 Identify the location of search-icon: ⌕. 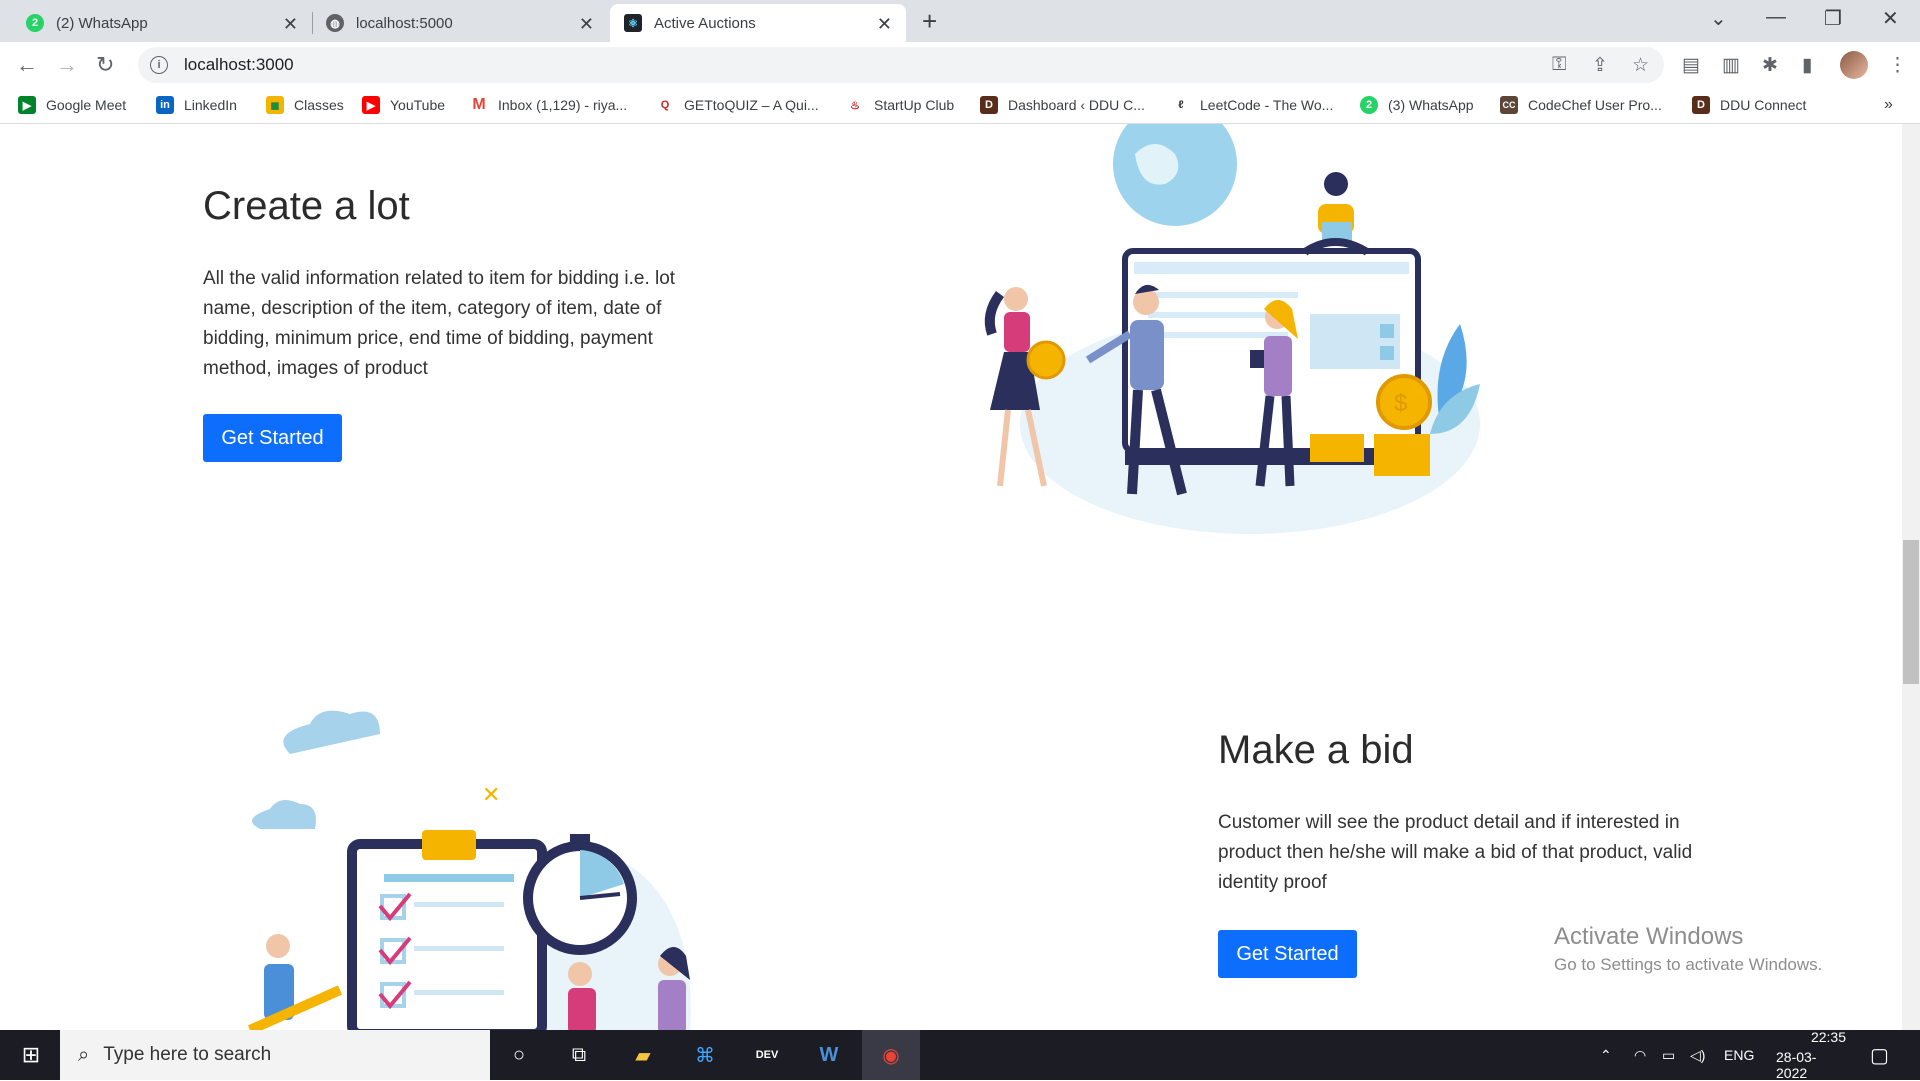
(84, 1054).